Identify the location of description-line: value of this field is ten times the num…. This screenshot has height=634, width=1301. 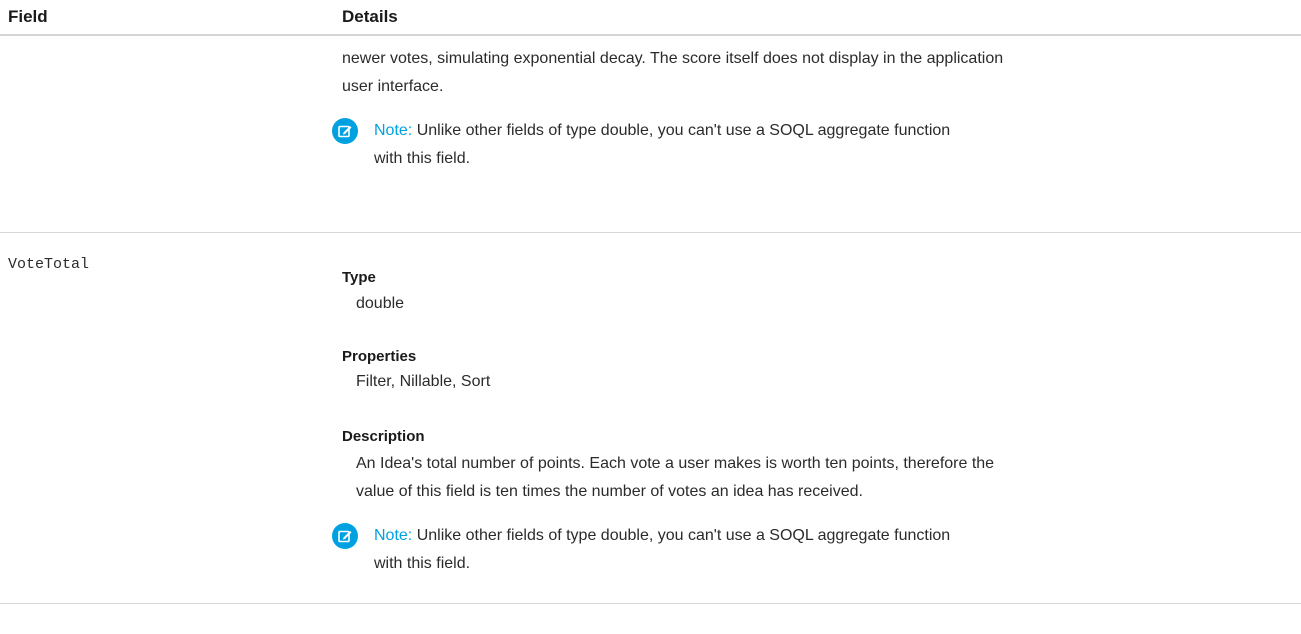
(609, 491).